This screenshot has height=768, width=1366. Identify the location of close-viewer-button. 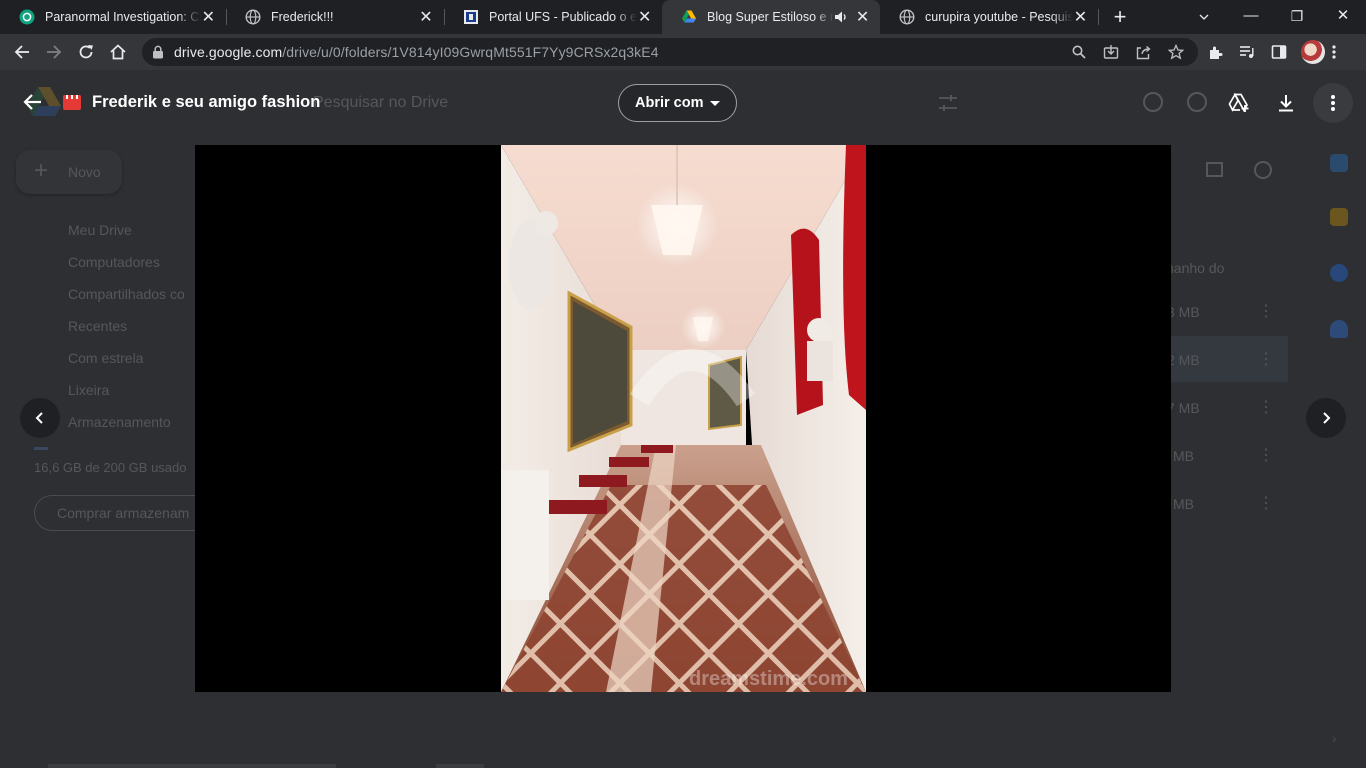
(32, 102).